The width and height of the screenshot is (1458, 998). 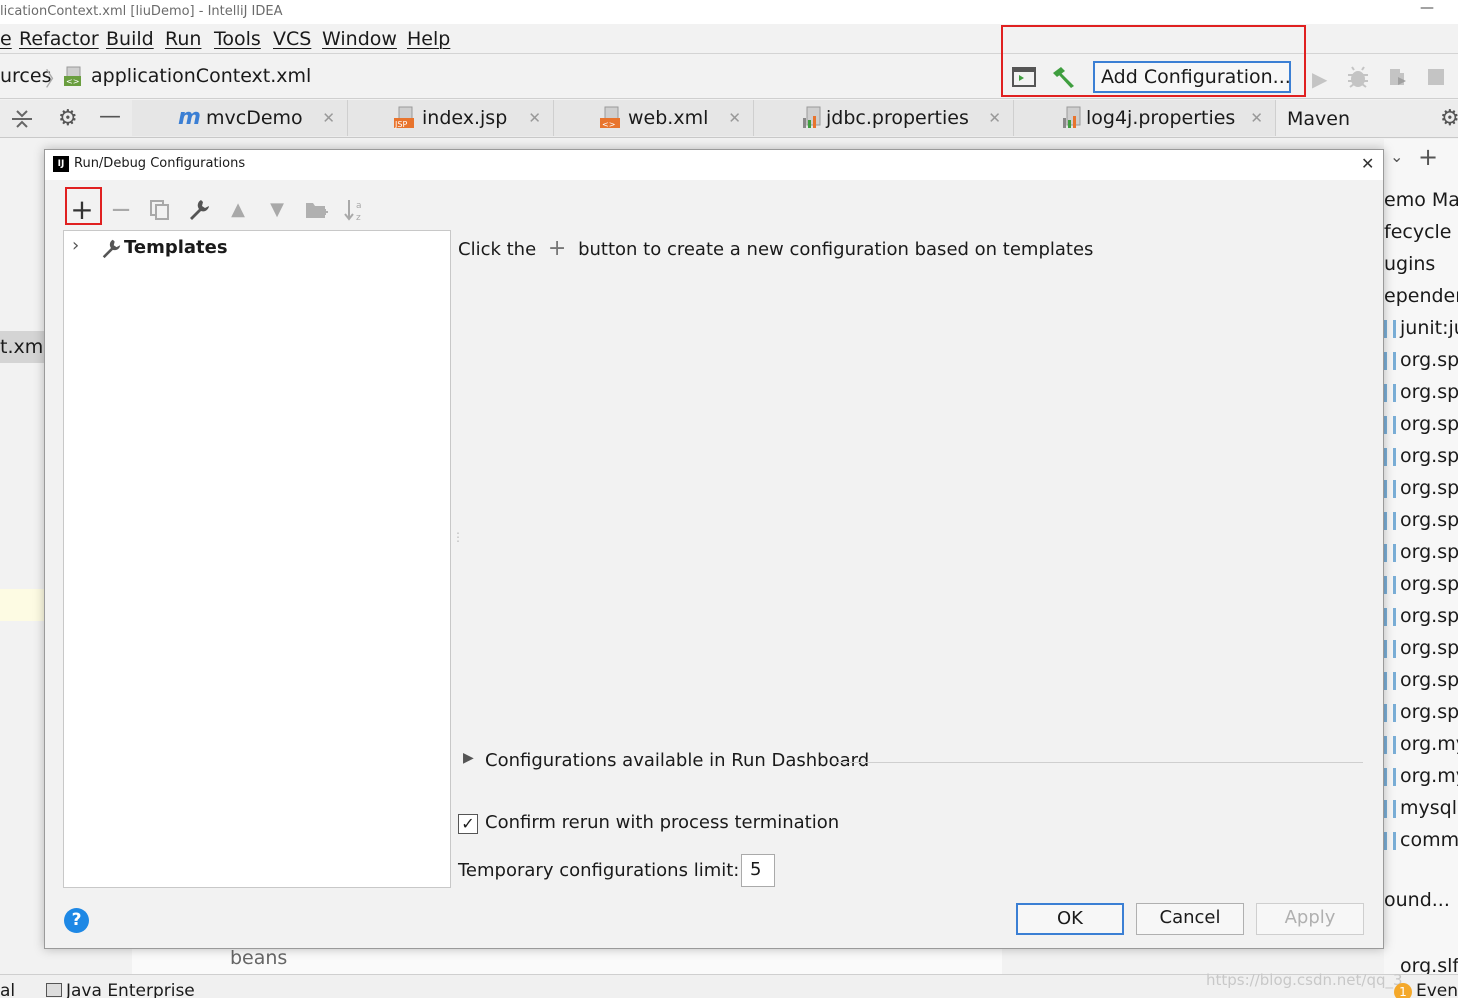 What do you see at coordinates (183, 39) in the screenshot?
I see `menu-run: Run` at bounding box center [183, 39].